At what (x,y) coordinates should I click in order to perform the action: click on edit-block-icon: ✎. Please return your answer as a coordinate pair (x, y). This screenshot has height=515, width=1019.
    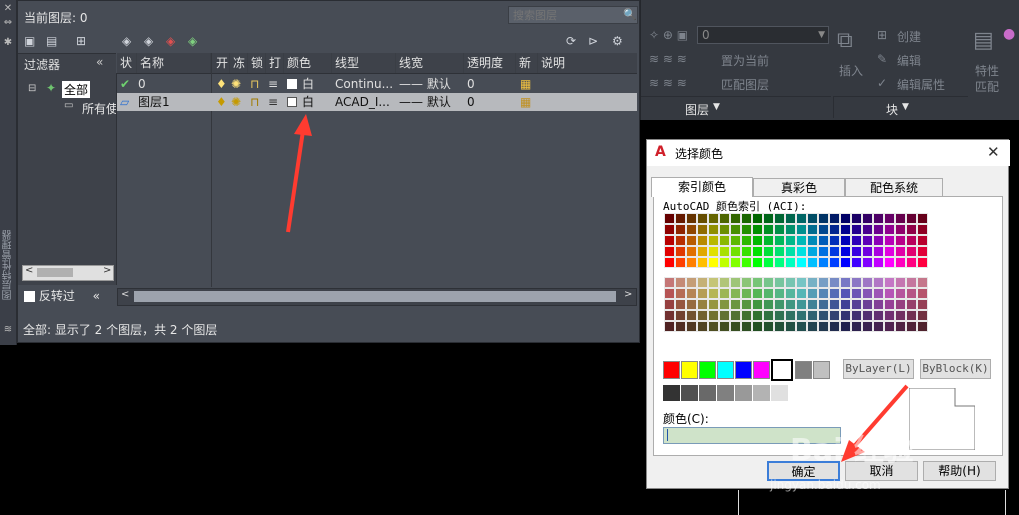
    Looking at the image, I should click on (882, 59).